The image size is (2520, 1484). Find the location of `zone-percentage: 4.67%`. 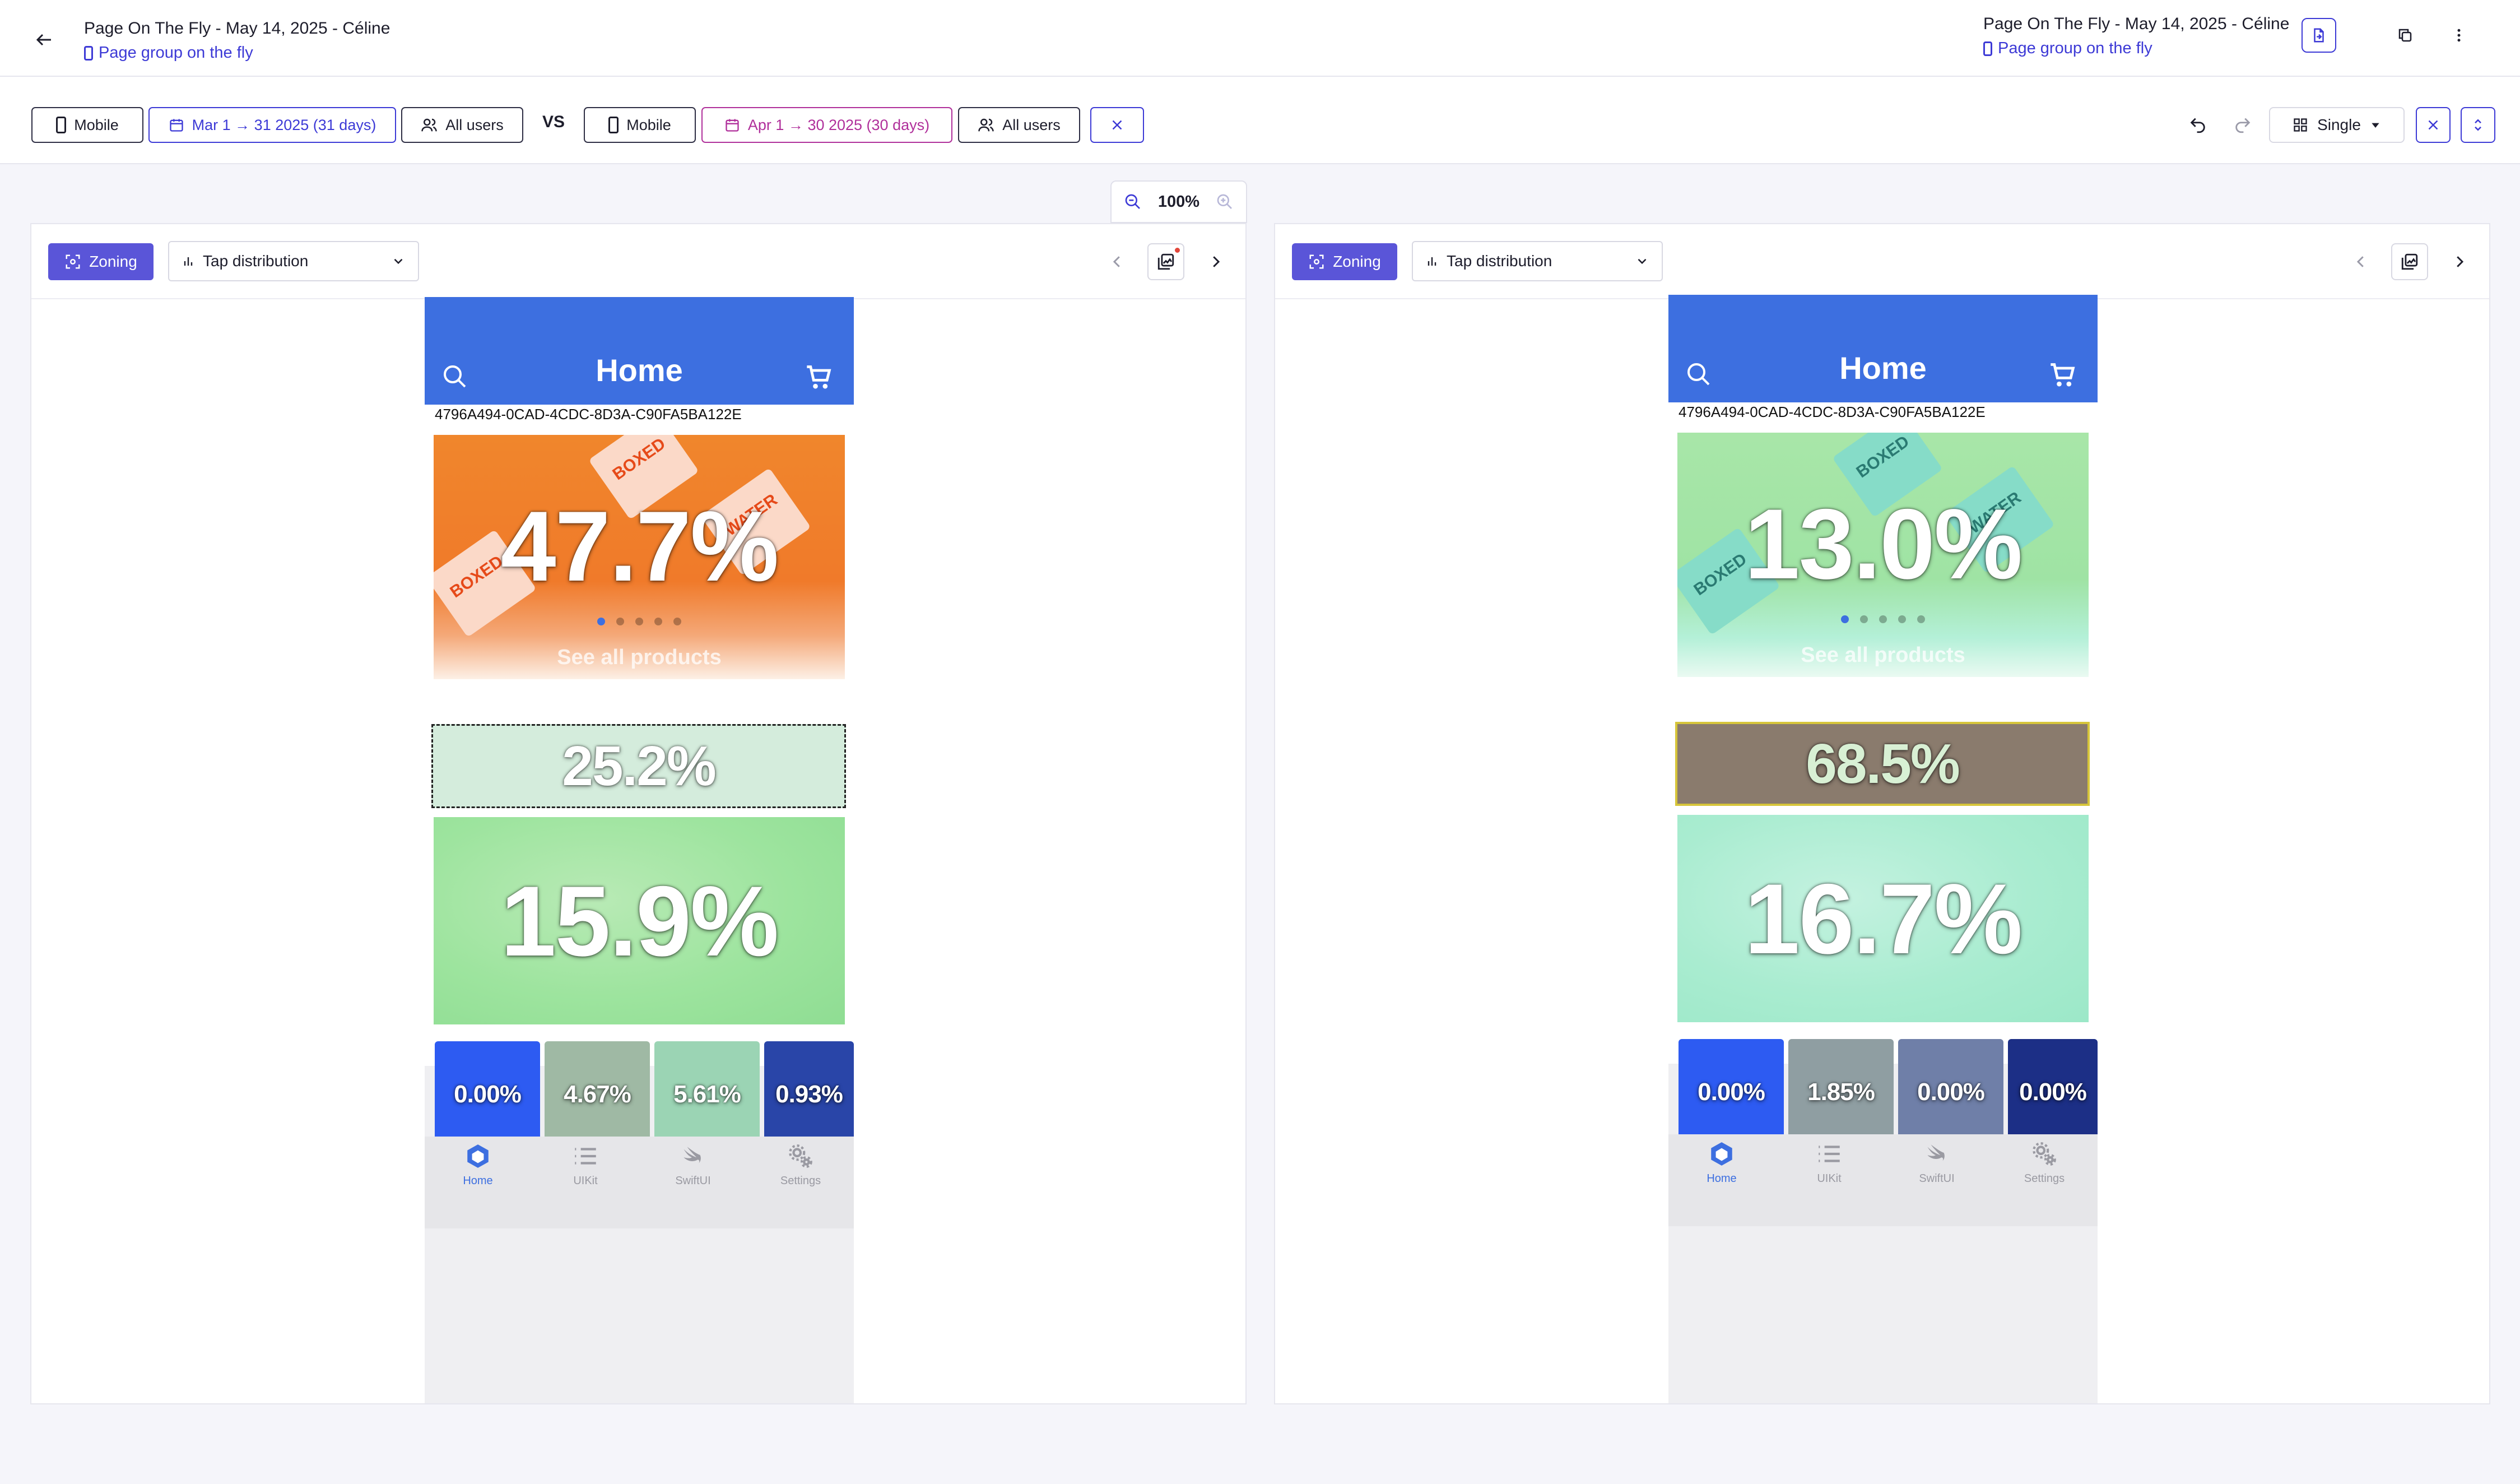

zone-percentage: 4.67% is located at coordinates (597, 1094).